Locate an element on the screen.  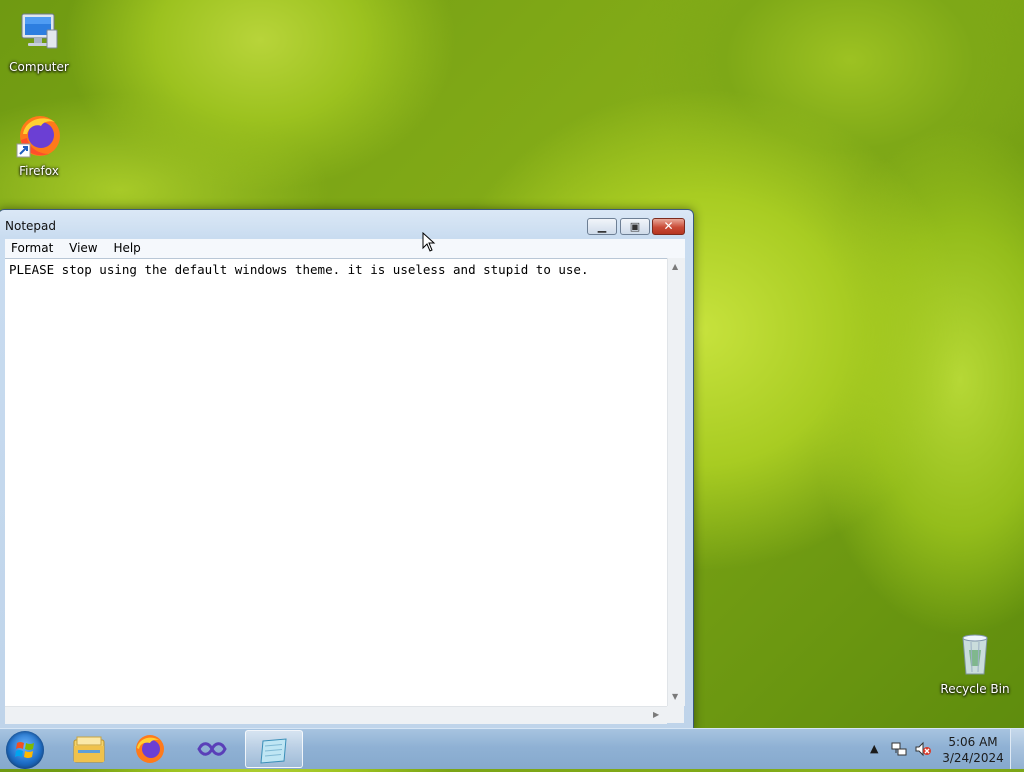
resize-grip is located at coordinates (675, 714).